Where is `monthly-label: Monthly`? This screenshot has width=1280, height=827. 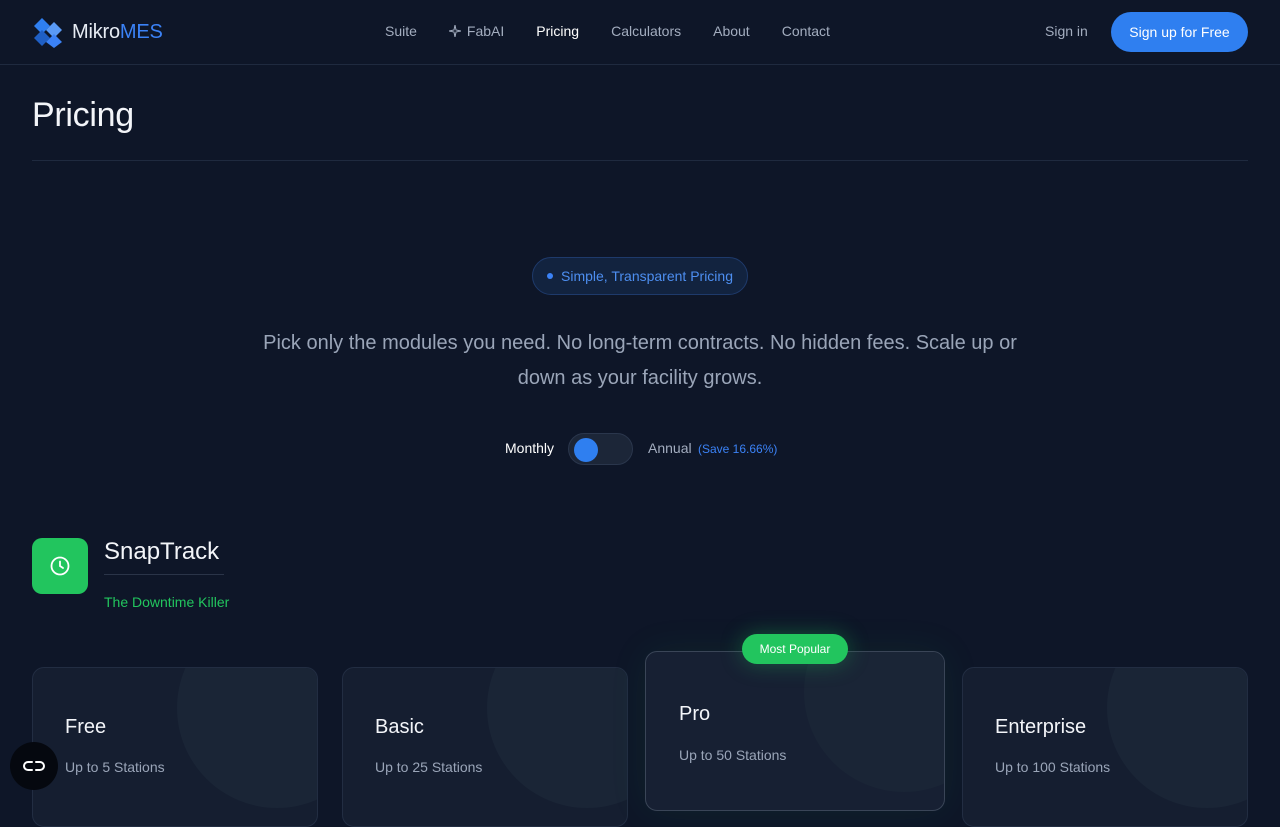 monthly-label: Monthly is located at coordinates (529, 448).